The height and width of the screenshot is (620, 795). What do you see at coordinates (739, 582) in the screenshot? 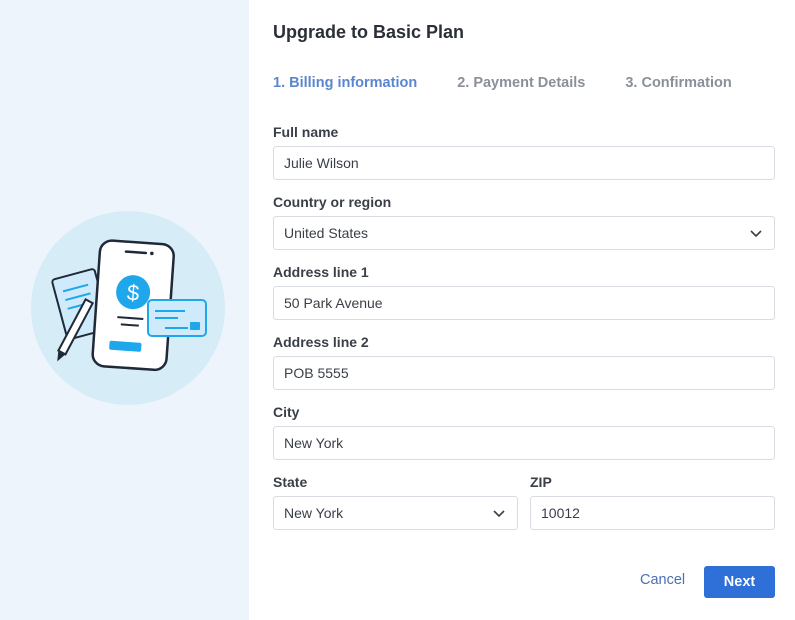
I see `next-button: Next` at bounding box center [739, 582].